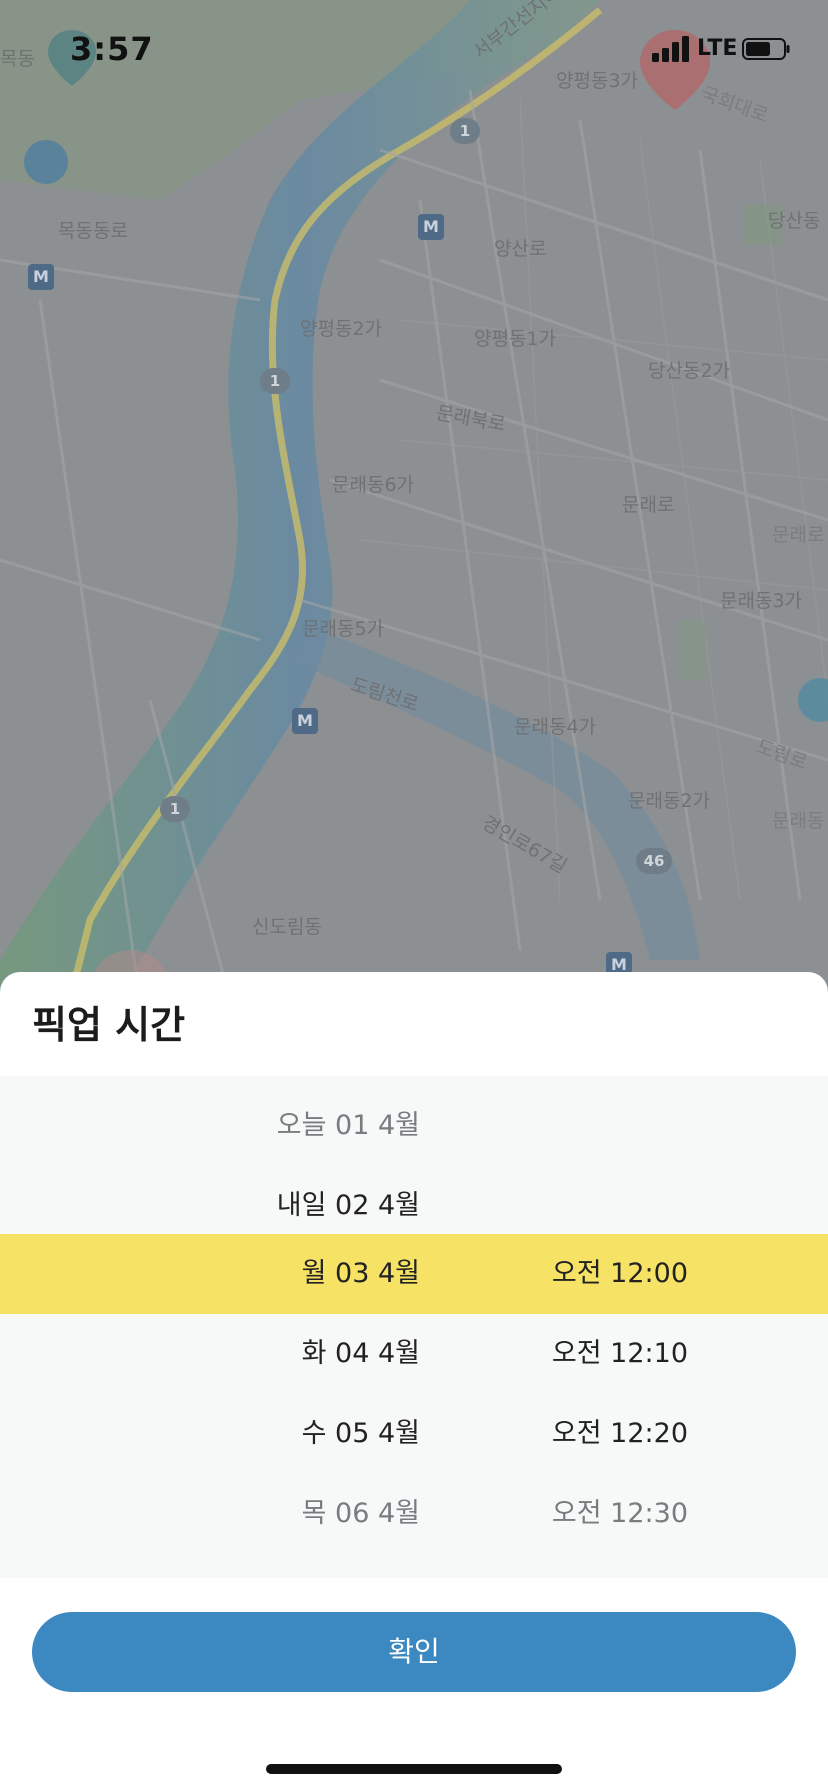 The image size is (828, 1792). What do you see at coordinates (654, 861) in the screenshot?
I see `road-number-badge: 46` at bounding box center [654, 861].